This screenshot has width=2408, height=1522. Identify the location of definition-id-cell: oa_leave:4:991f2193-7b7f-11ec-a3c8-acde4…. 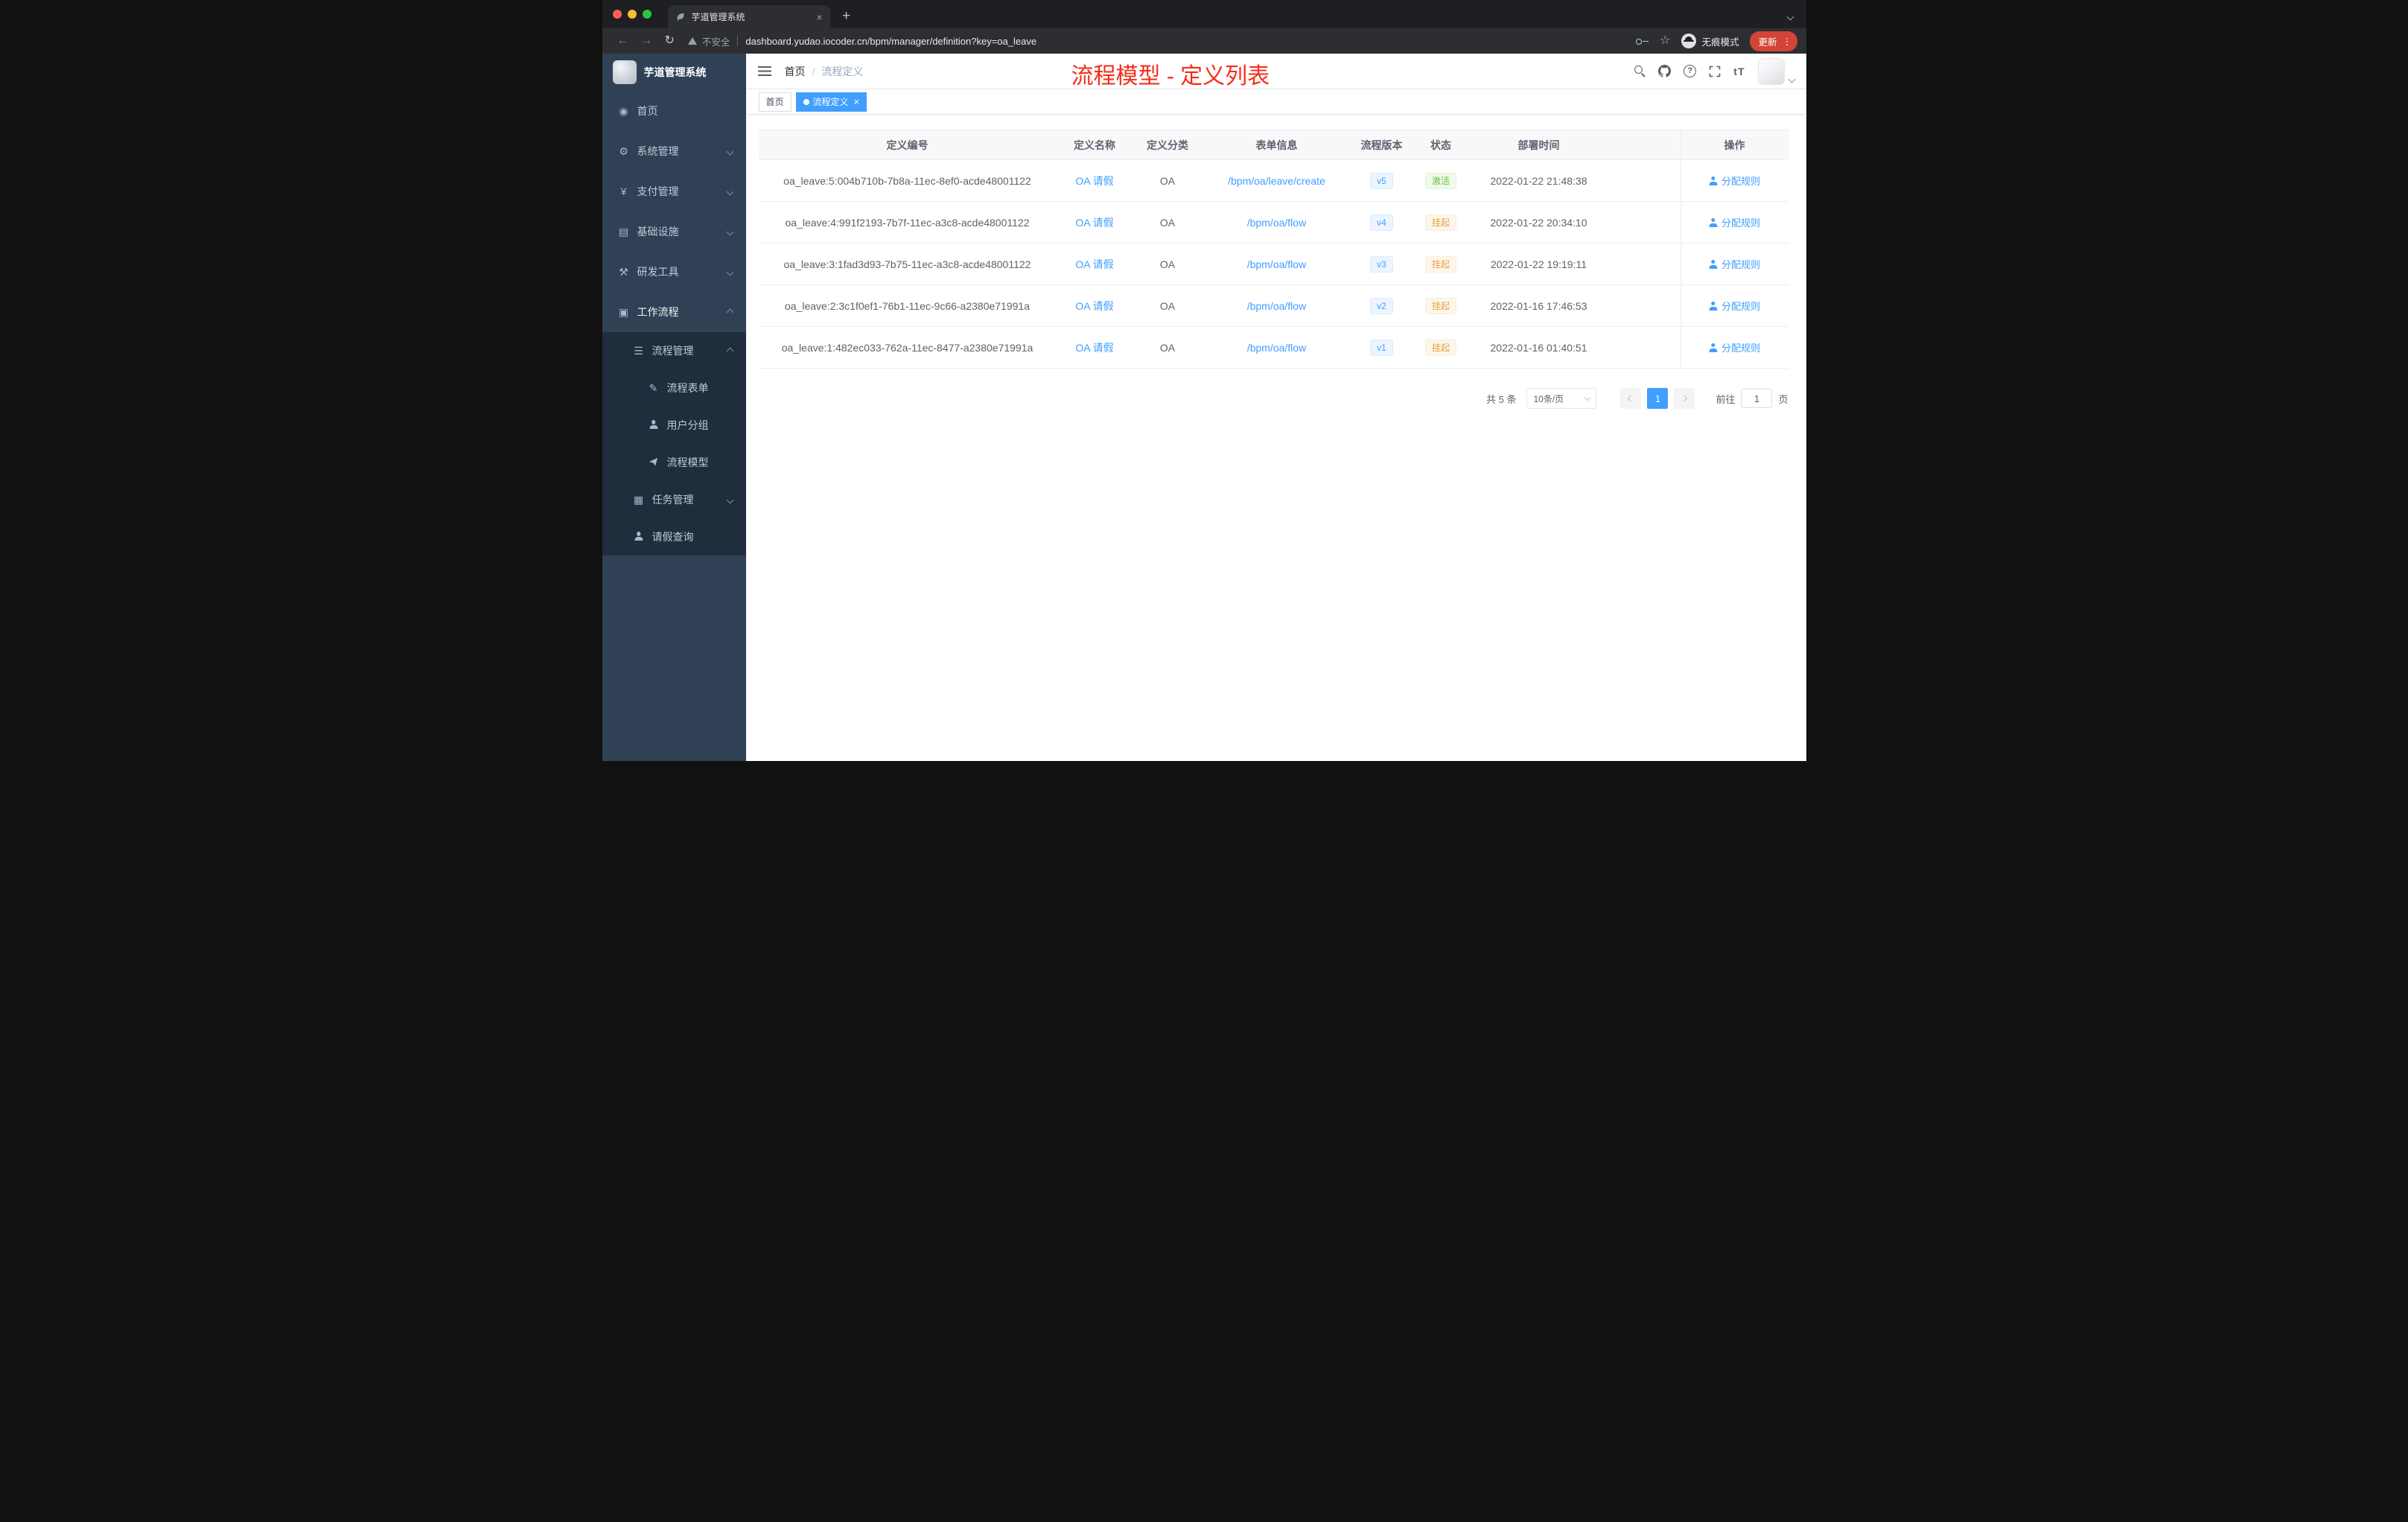
(907, 222).